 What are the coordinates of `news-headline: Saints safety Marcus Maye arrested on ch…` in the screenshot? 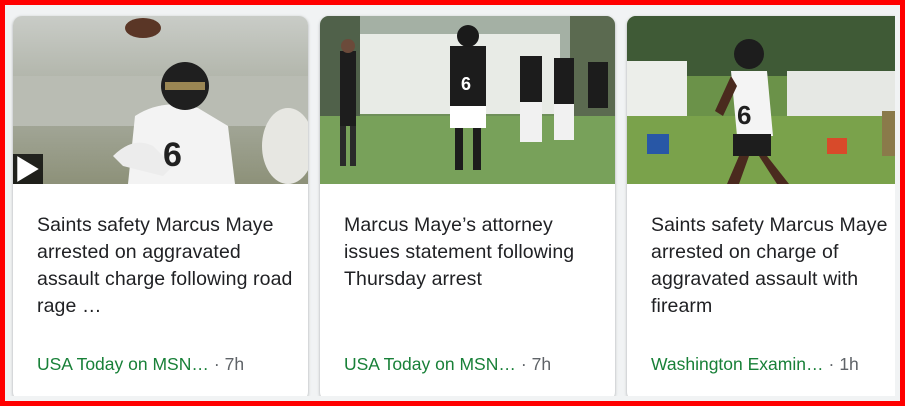 It's located at (773, 266).